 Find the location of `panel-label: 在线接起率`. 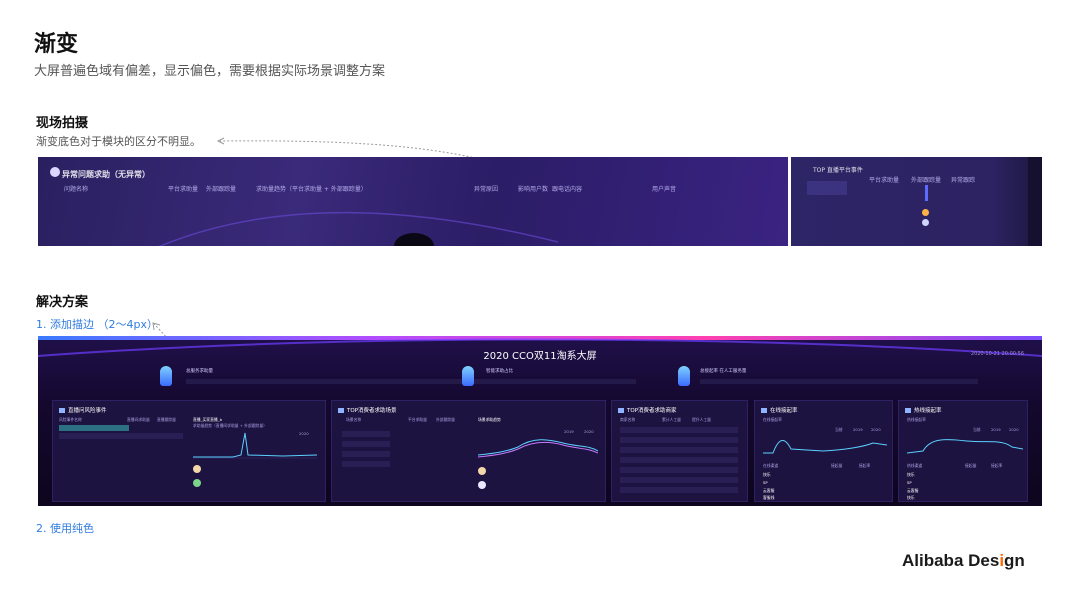

panel-label: 在线接起率 is located at coordinates (772, 419).